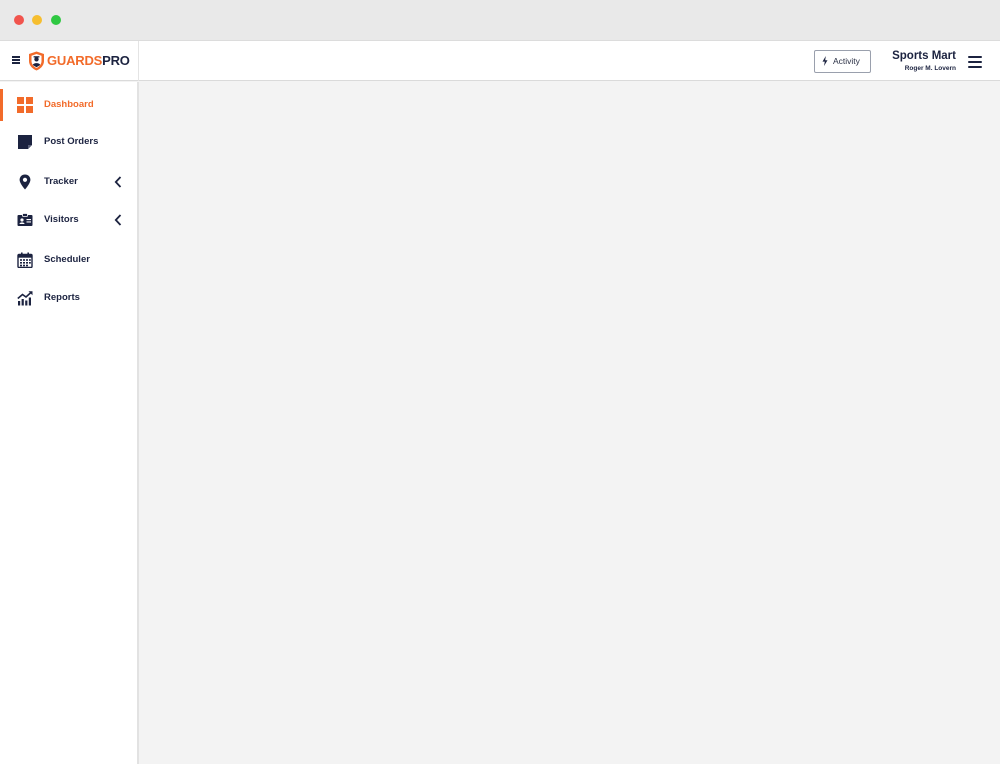  I want to click on sidebar-item-reports: Reports, so click(68, 298).